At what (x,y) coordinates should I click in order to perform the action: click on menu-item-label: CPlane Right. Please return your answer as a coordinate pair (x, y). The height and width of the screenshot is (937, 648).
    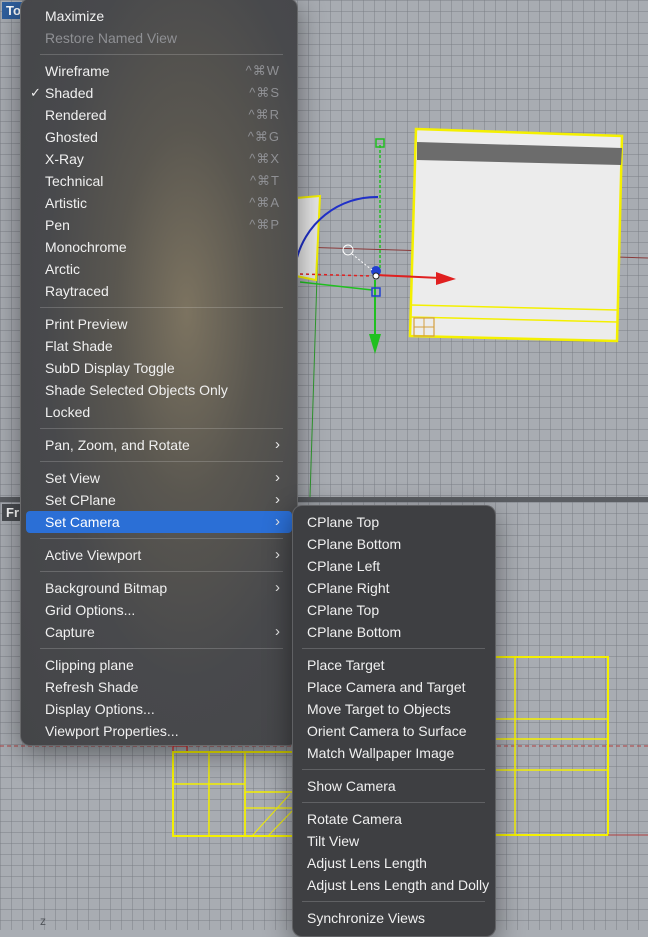
    Looking at the image, I should click on (348, 588).